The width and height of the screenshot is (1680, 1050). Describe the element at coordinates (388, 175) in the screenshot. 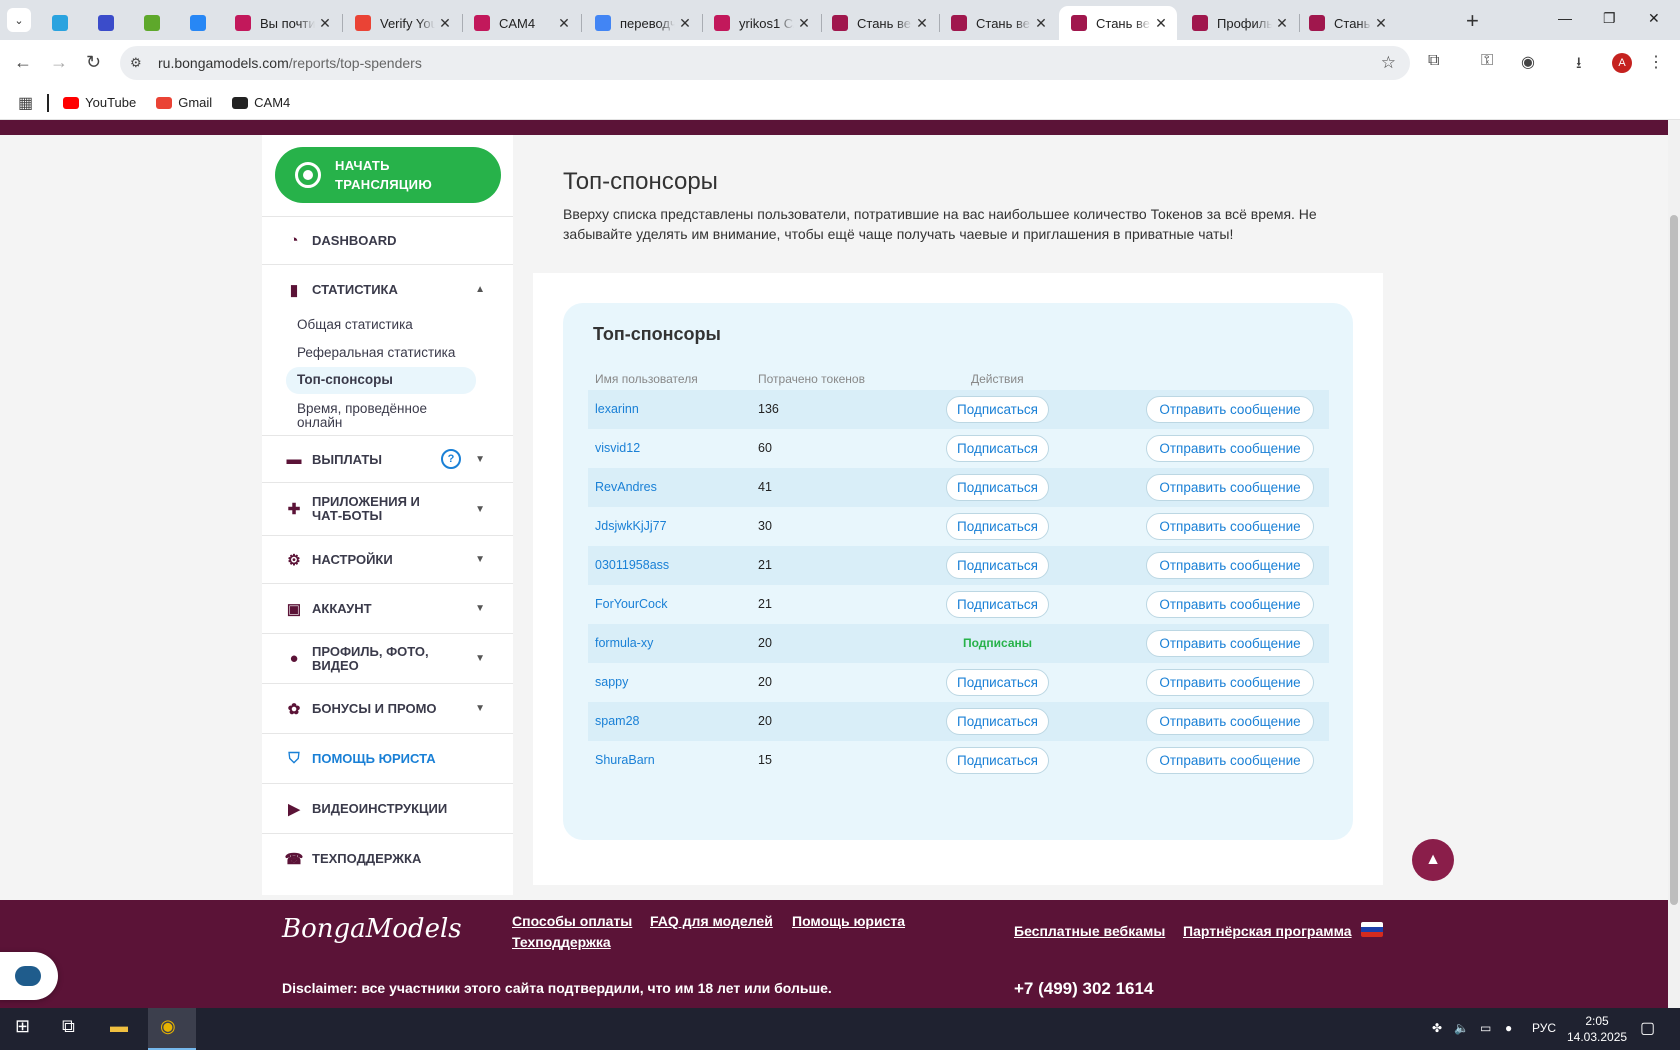

I see `start-broadcast-button: НАЧАТЬ ТРАНСЛЯЦИЮ` at that location.